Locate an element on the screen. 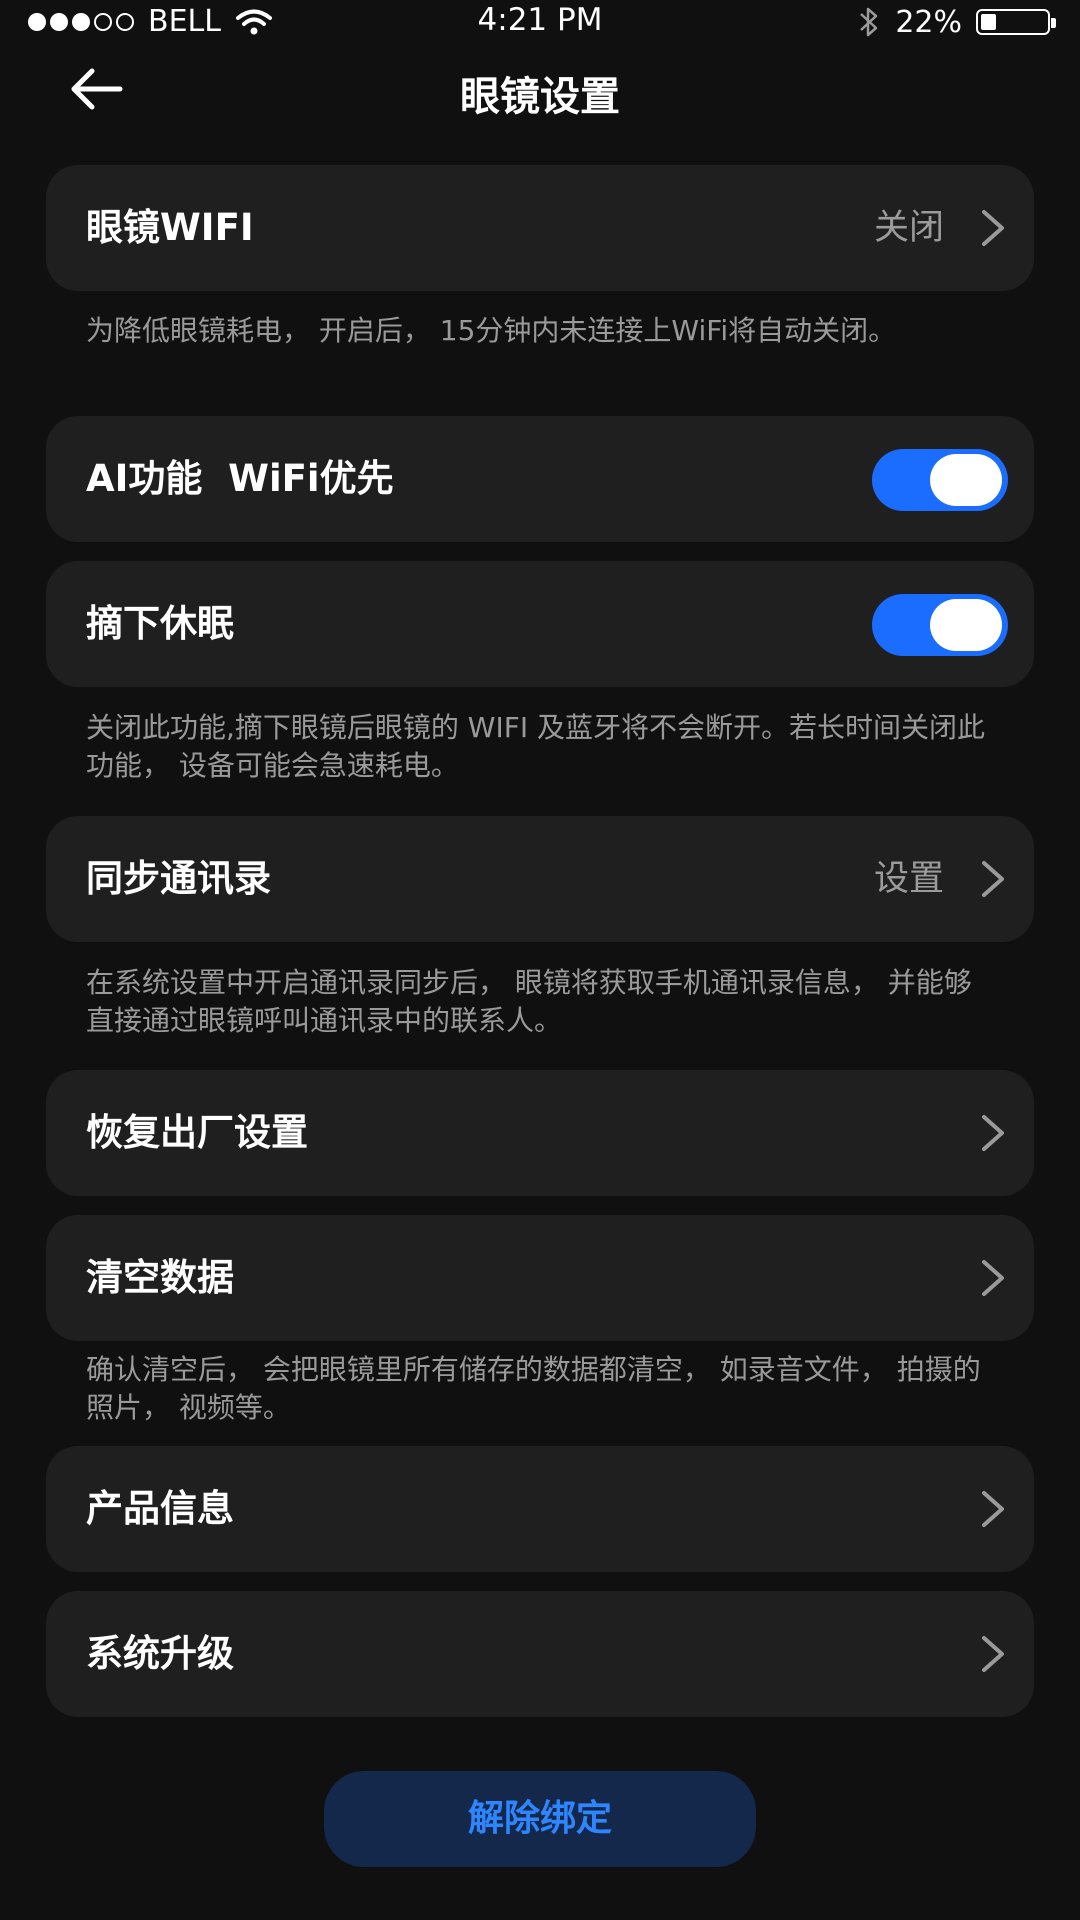 Image resolution: width=1080 pixels, height=1920 pixels. sync-contacts-row: 同步通讯录 设置 is located at coordinates (540, 879).